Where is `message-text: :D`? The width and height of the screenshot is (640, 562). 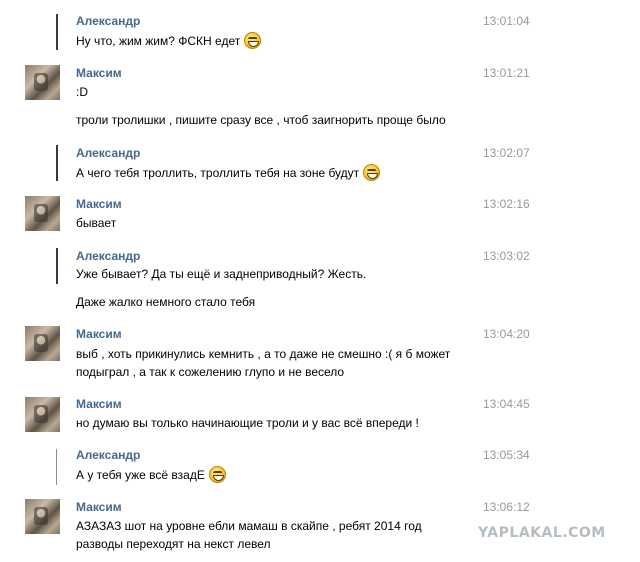 message-text: :D is located at coordinates (82, 92).